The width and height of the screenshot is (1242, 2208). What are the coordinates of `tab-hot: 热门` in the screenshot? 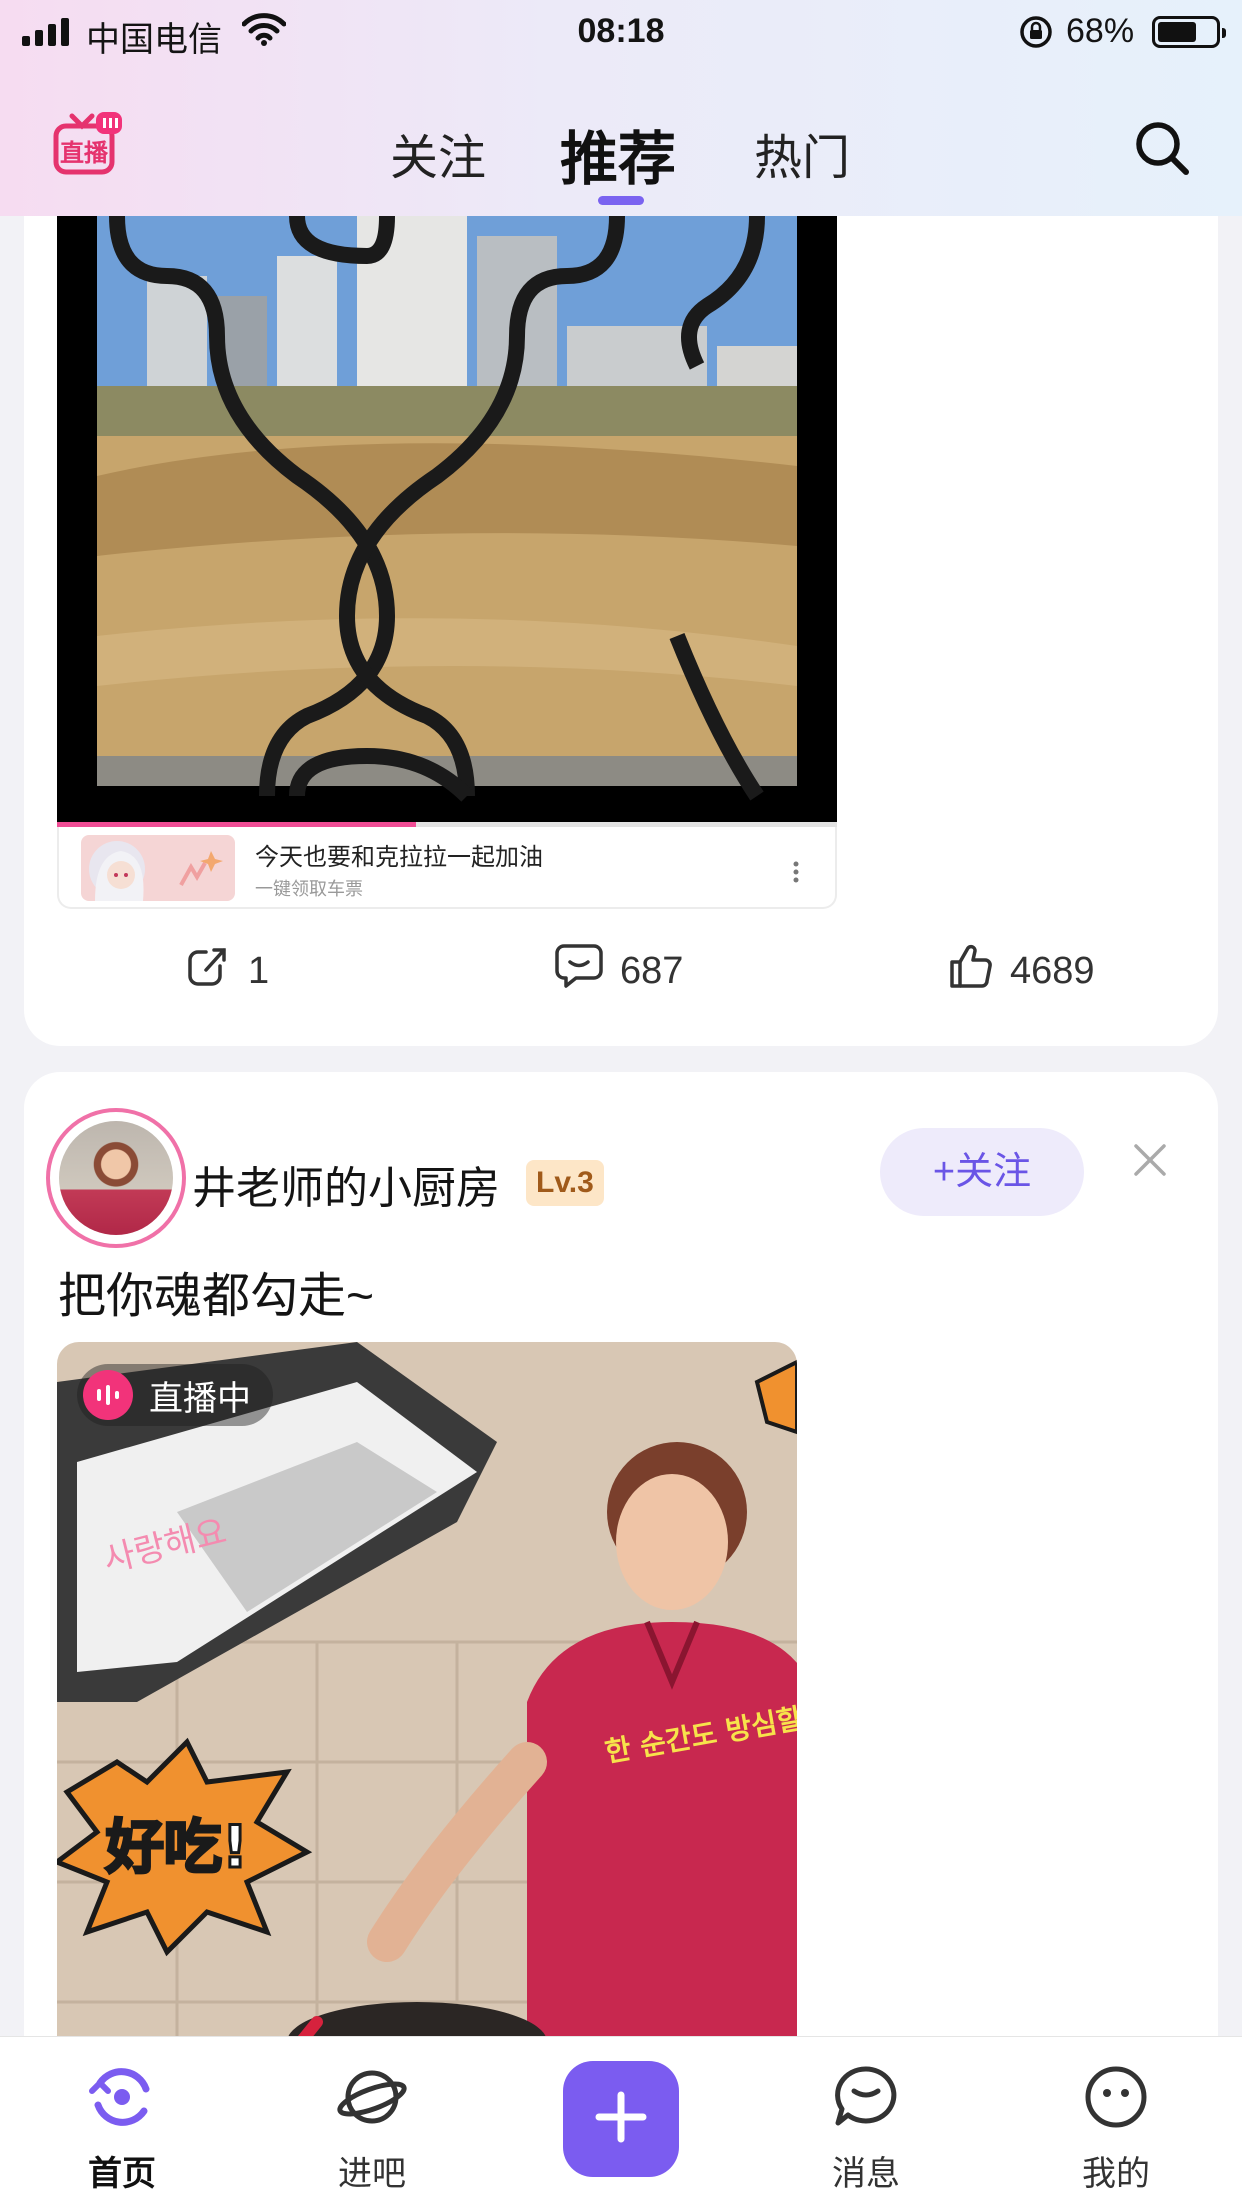 It's located at (802, 153).